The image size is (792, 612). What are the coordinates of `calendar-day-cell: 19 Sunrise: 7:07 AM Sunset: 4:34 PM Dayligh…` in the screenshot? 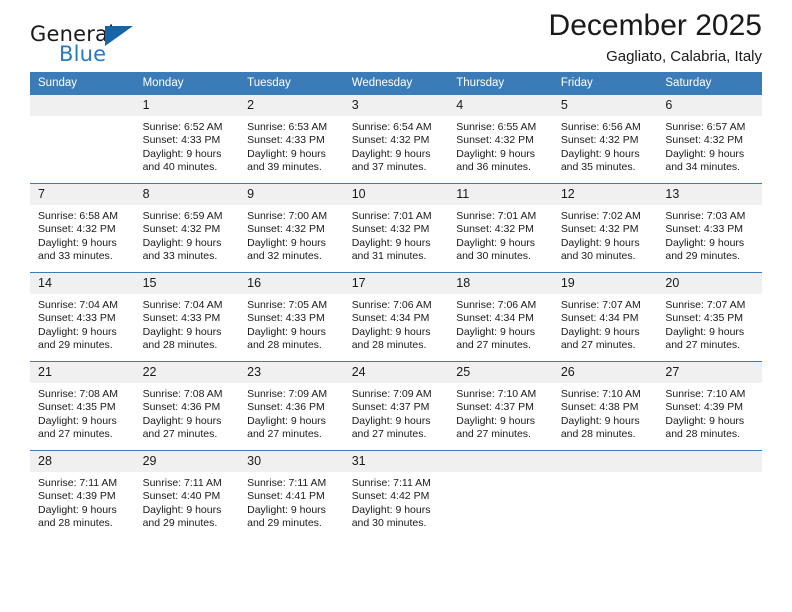 It's located at (605, 317).